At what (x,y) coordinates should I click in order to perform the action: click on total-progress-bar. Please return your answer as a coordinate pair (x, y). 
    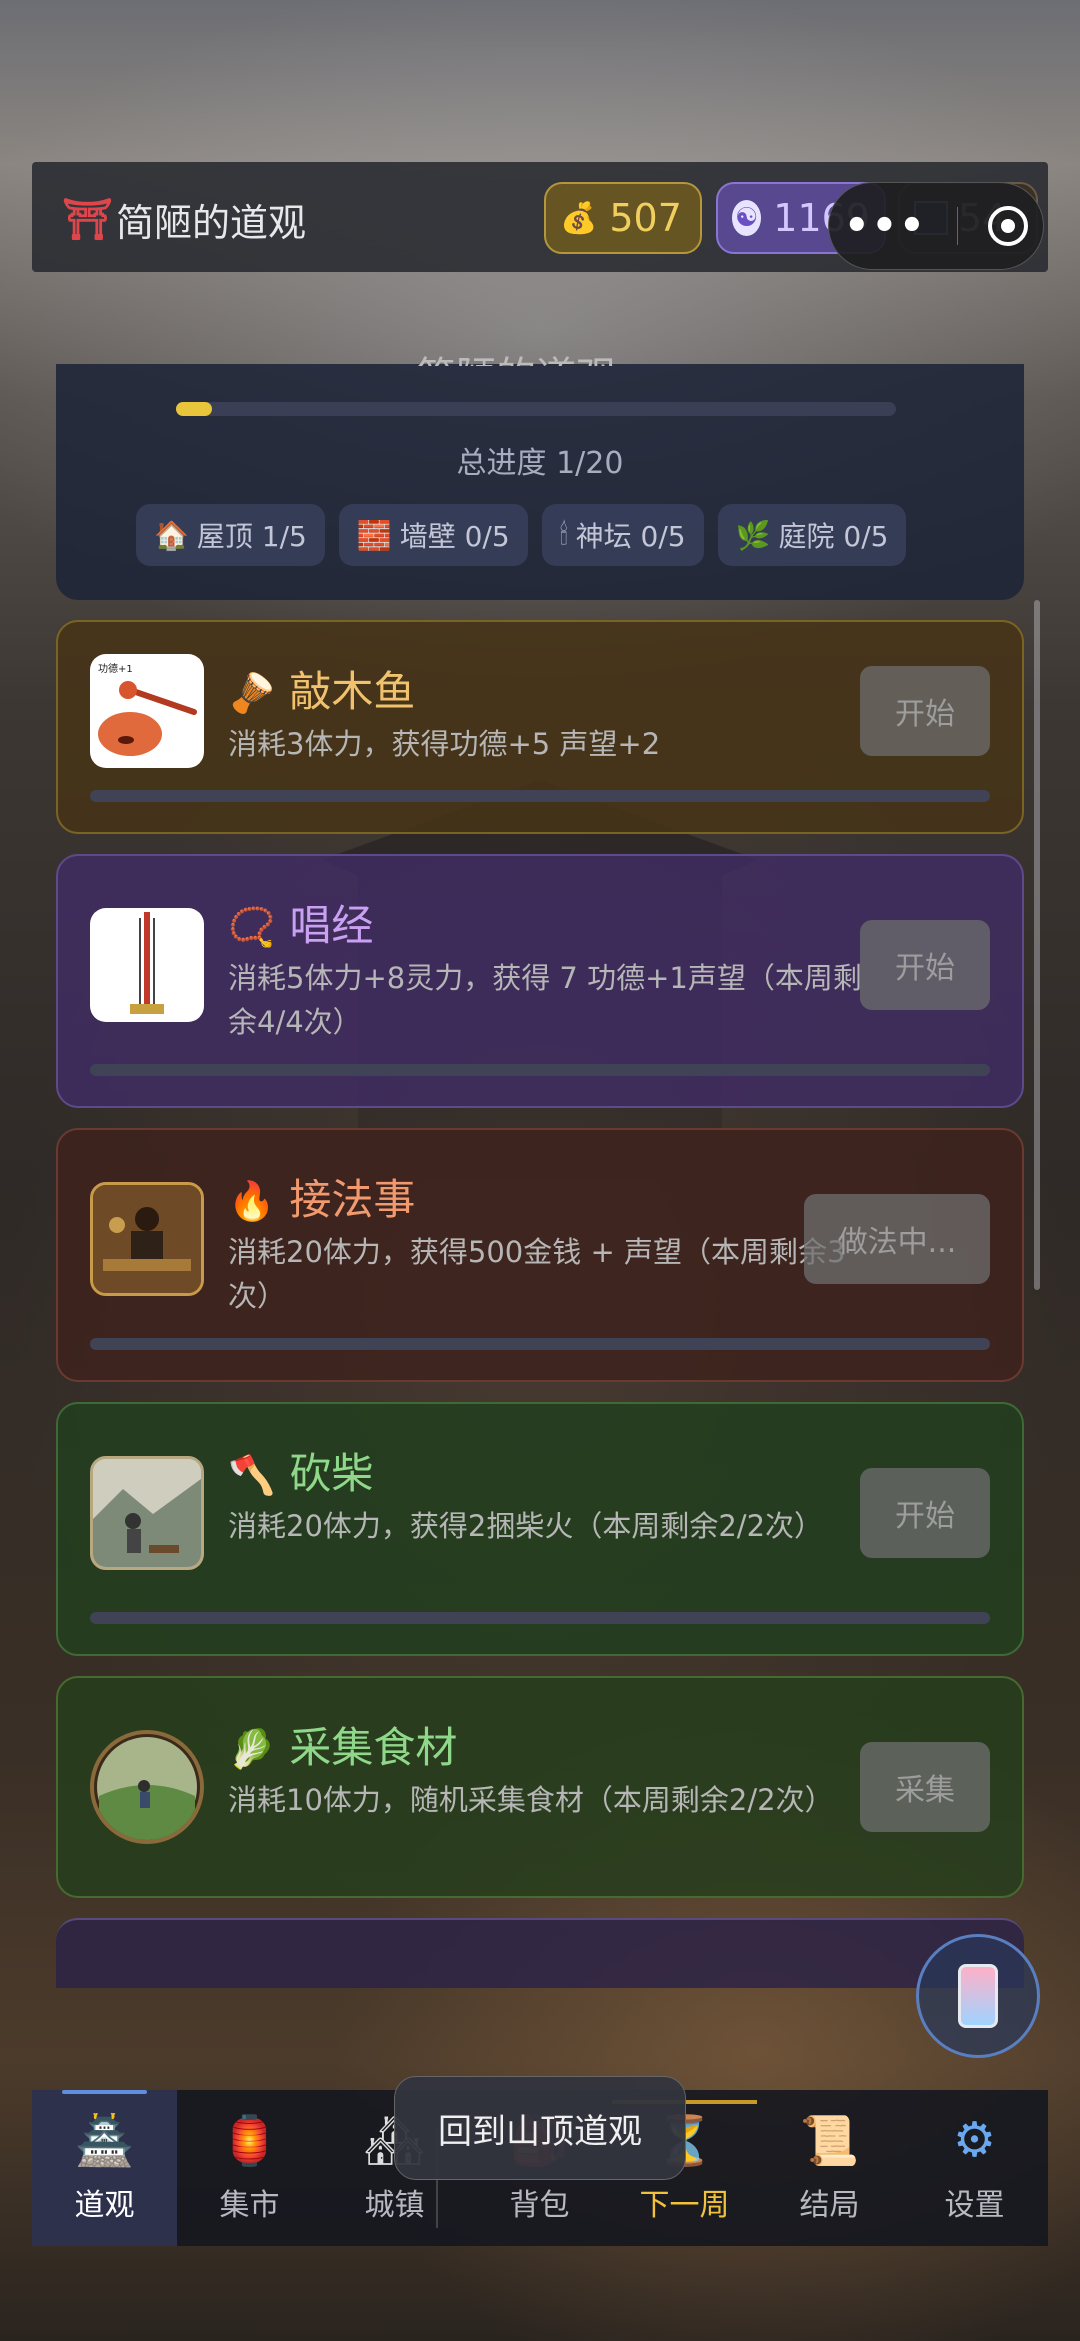
    Looking at the image, I should click on (536, 409).